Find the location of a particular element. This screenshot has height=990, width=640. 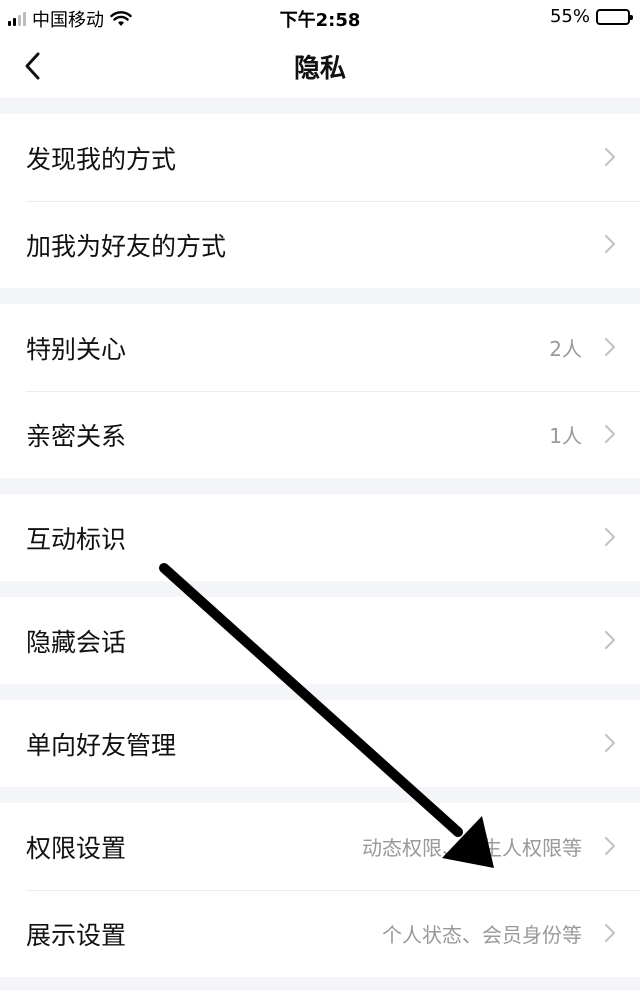

page-title: 隐私 is located at coordinates (319, 69).